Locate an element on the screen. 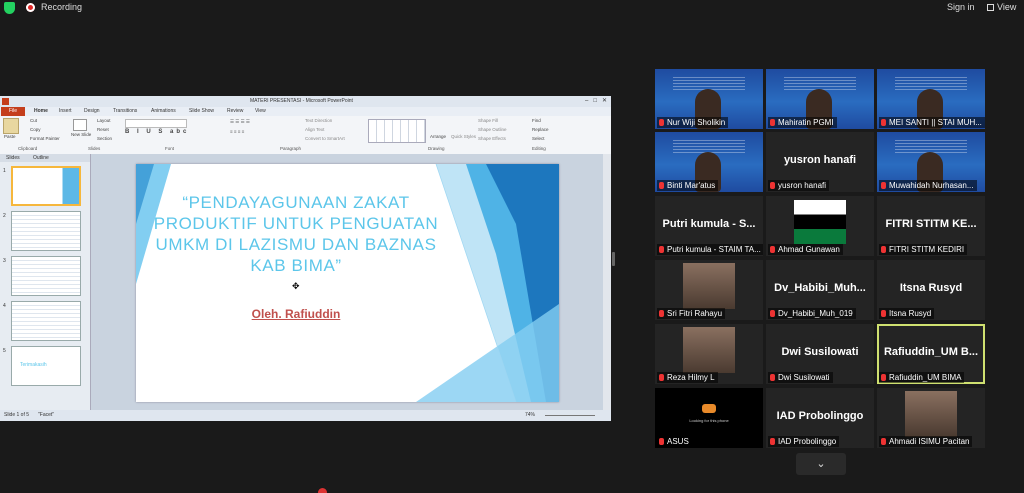  find-button: Find is located at coordinates (536, 120).